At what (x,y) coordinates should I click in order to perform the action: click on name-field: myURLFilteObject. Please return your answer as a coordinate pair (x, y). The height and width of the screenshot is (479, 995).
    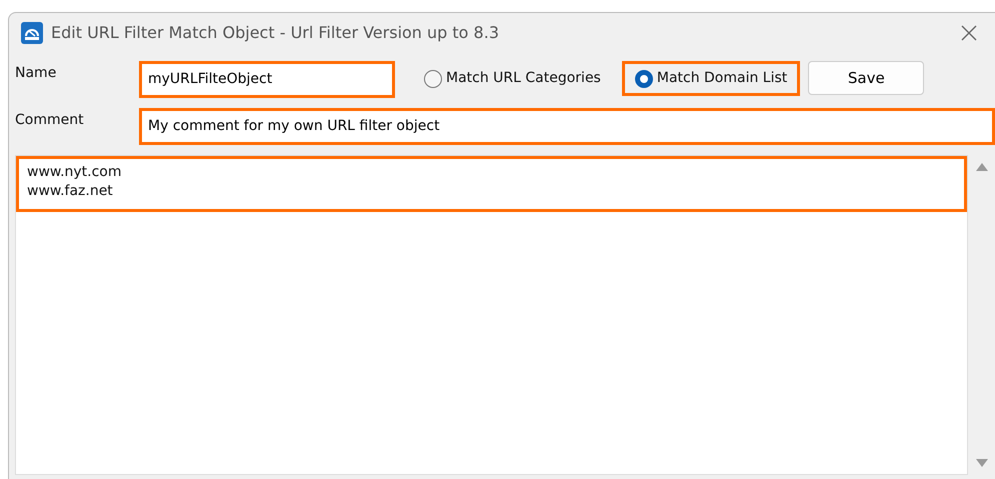
    Looking at the image, I should click on (267, 79).